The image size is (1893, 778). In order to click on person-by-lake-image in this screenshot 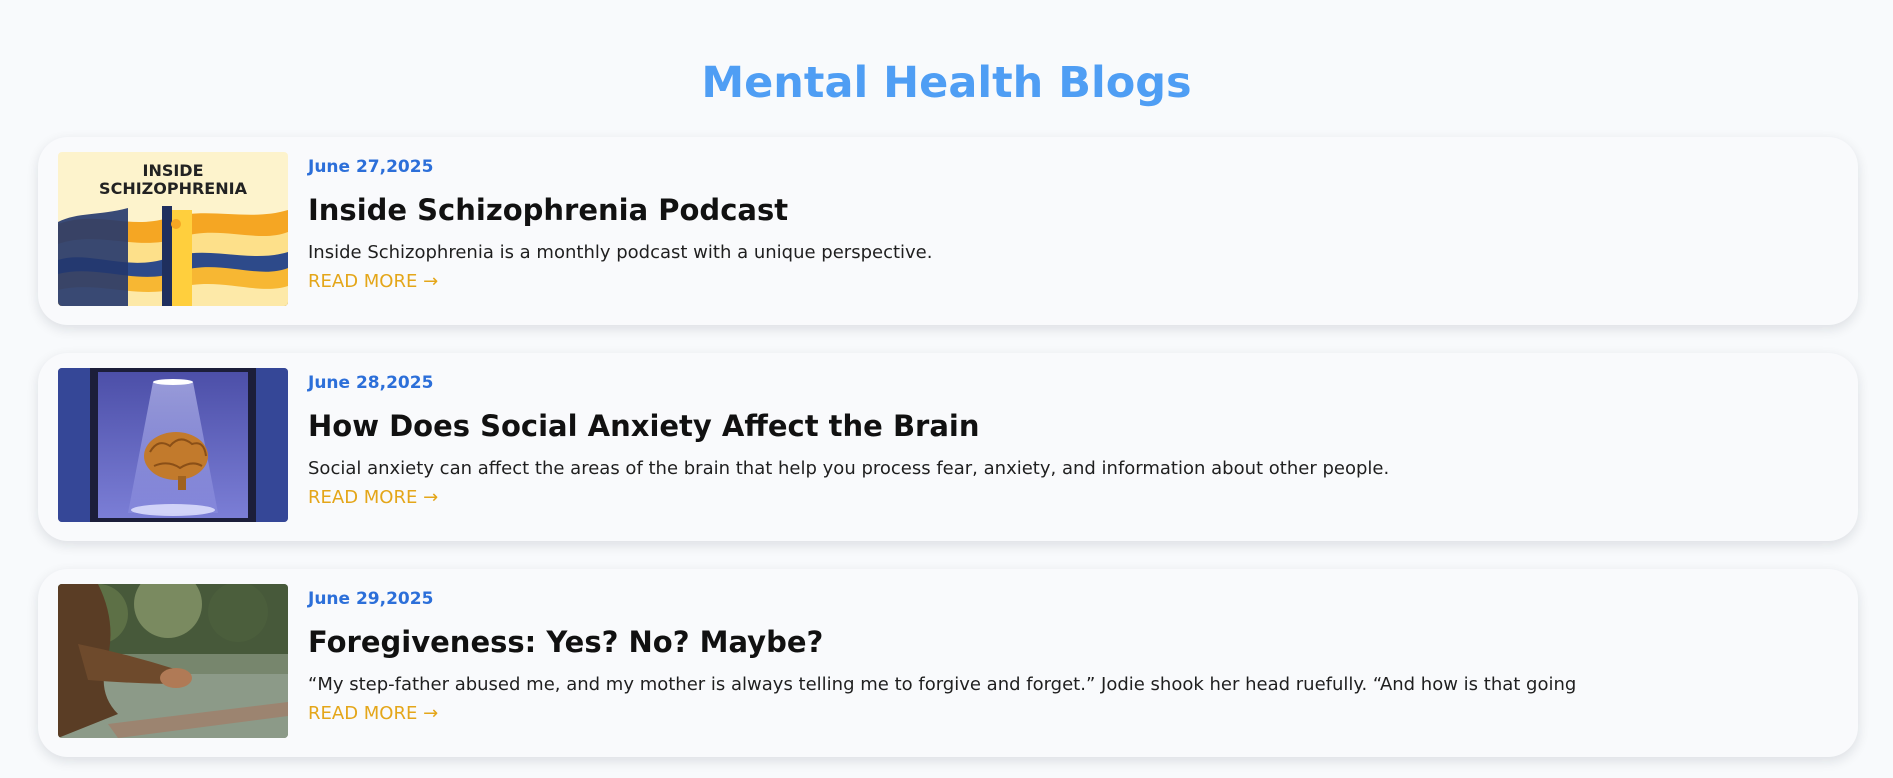, I will do `click(173, 661)`.